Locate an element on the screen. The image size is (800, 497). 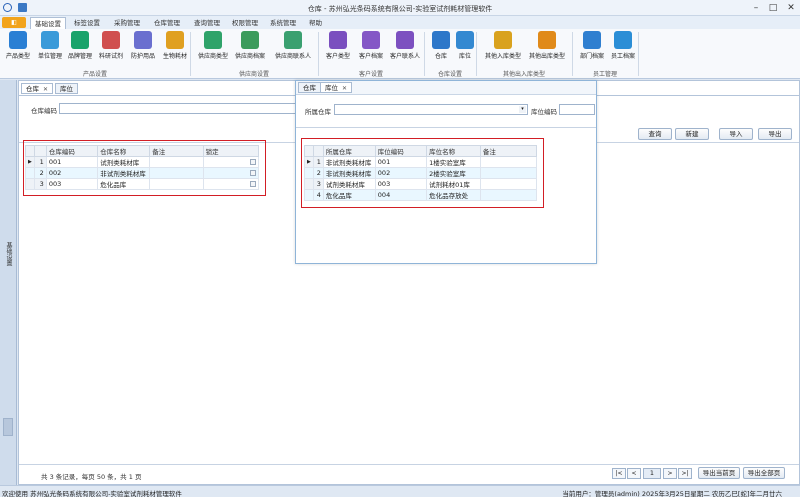
warehouse-icon is located at coordinates (441, 40).